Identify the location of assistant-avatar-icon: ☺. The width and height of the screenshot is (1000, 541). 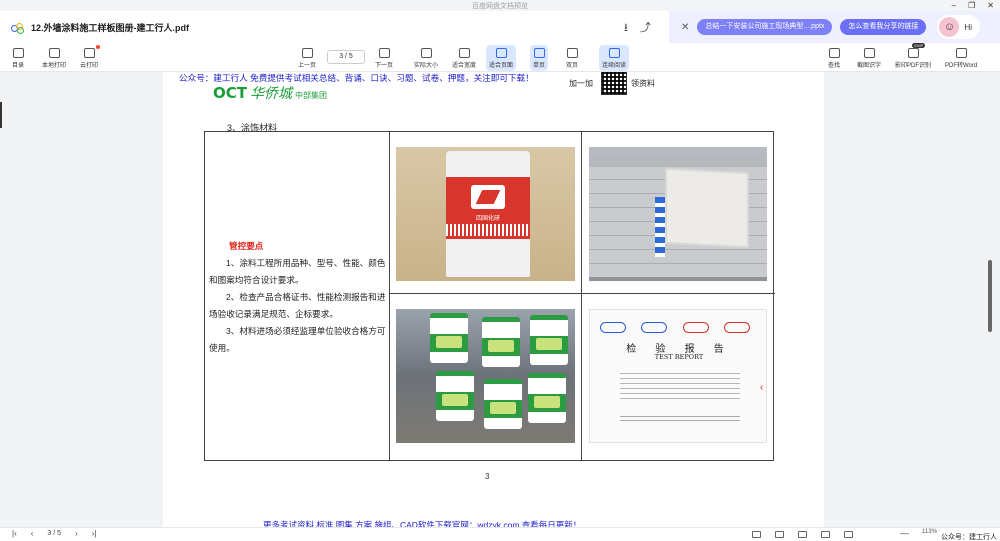
(949, 27).